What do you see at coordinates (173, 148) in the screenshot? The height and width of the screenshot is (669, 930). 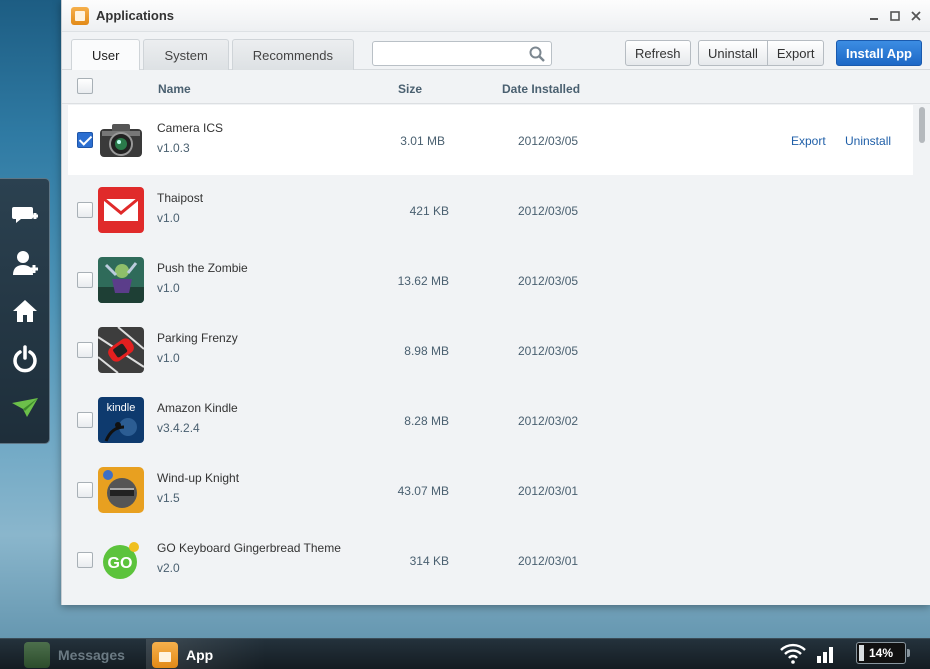 I see `app-version: v1.0.3` at bounding box center [173, 148].